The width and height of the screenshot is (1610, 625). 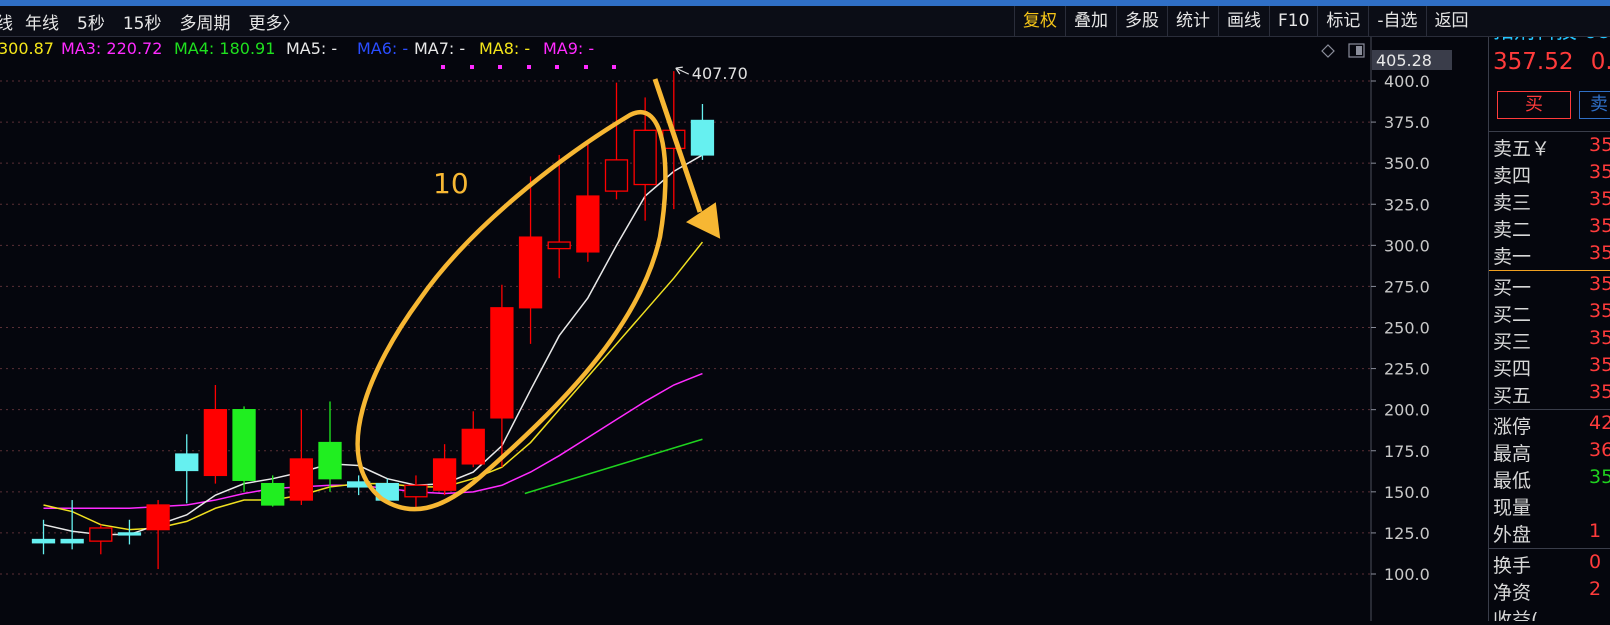 What do you see at coordinates (1342, 21) in the screenshot?
I see `mark-button: 标记` at bounding box center [1342, 21].